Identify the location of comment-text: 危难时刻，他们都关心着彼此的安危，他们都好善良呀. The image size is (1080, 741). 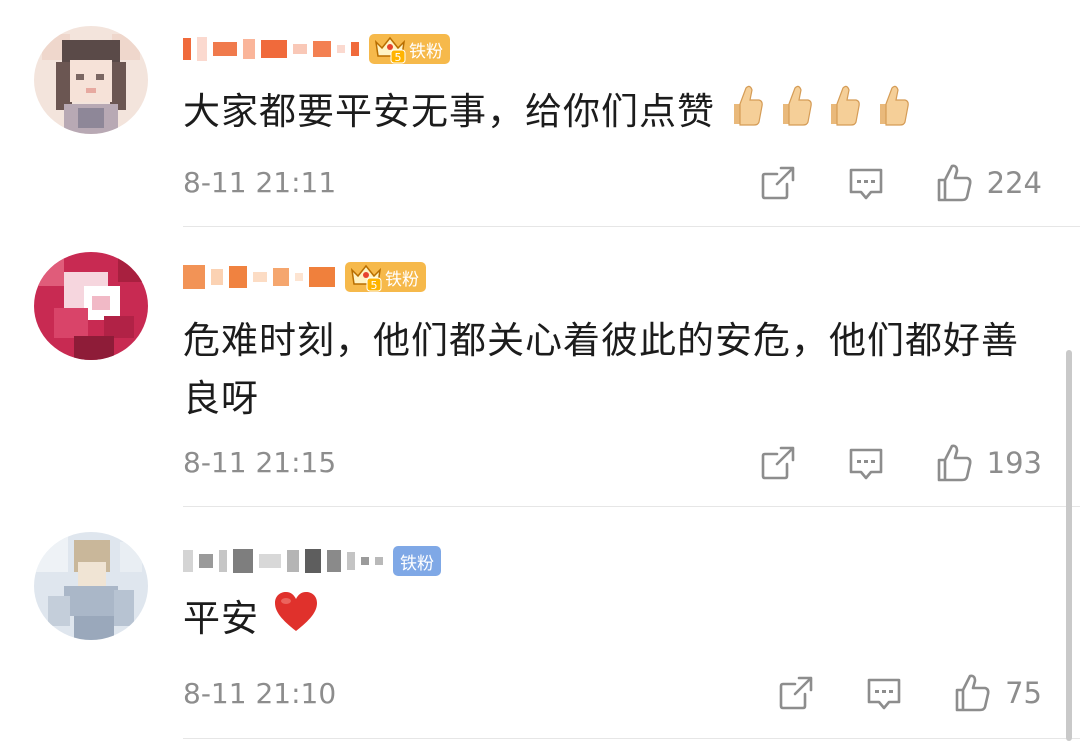
(601, 369).